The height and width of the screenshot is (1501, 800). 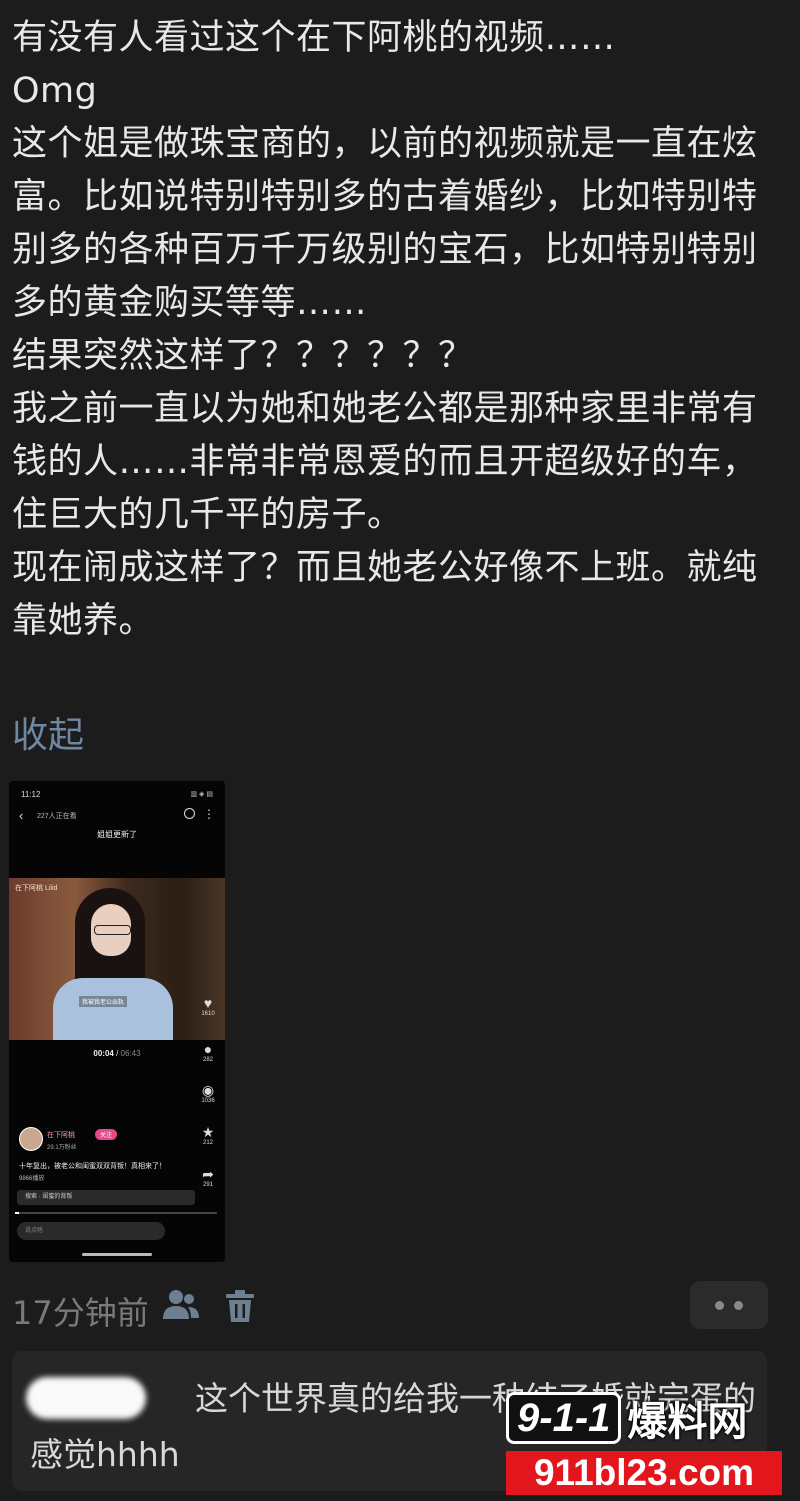 What do you see at coordinates (31, 794) in the screenshot?
I see `status-time: 11:12` at bounding box center [31, 794].